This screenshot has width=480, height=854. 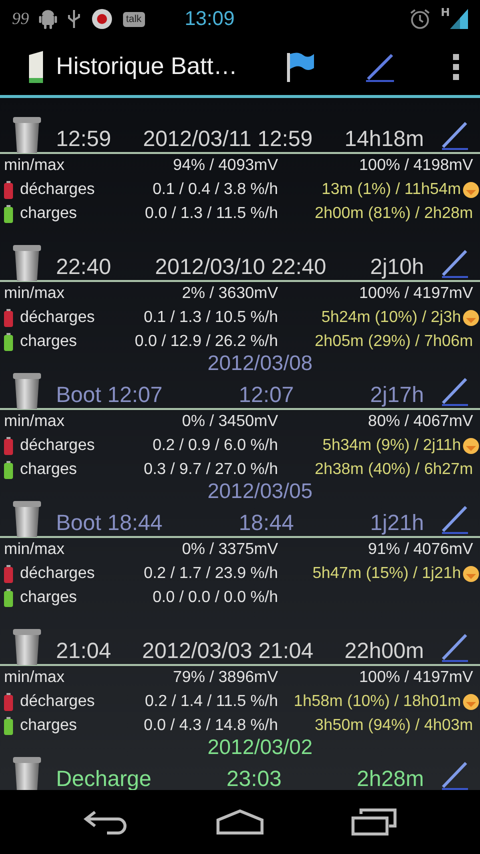 What do you see at coordinates (227, 651) in the screenshot?
I see `entry-time: 2012/03/03 21:04` at bounding box center [227, 651].